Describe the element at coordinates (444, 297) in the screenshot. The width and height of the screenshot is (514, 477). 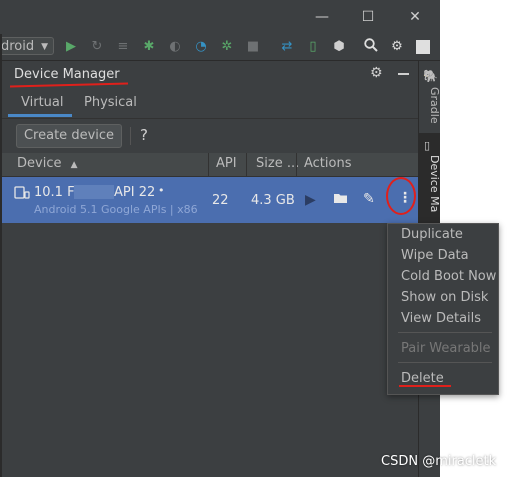
I see `menu-item-show-on-disk: Show on Disk` at that location.